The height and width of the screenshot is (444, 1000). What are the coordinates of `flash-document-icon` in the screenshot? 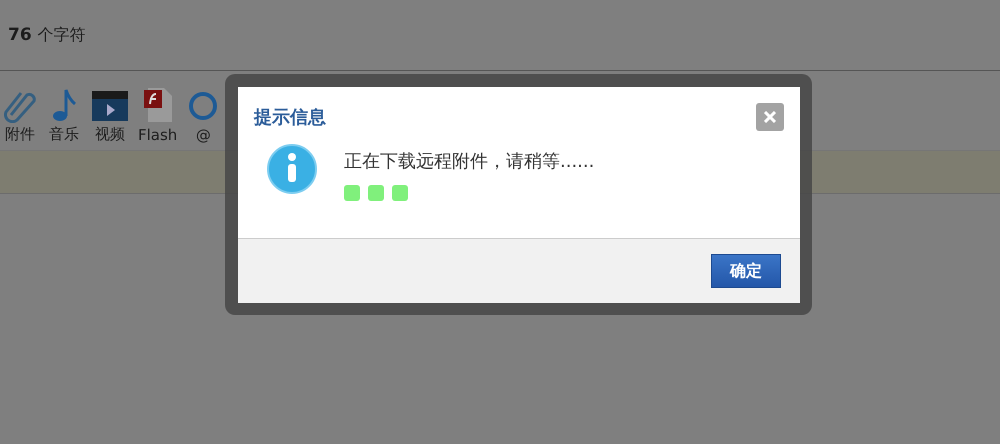 It's located at (158, 105).